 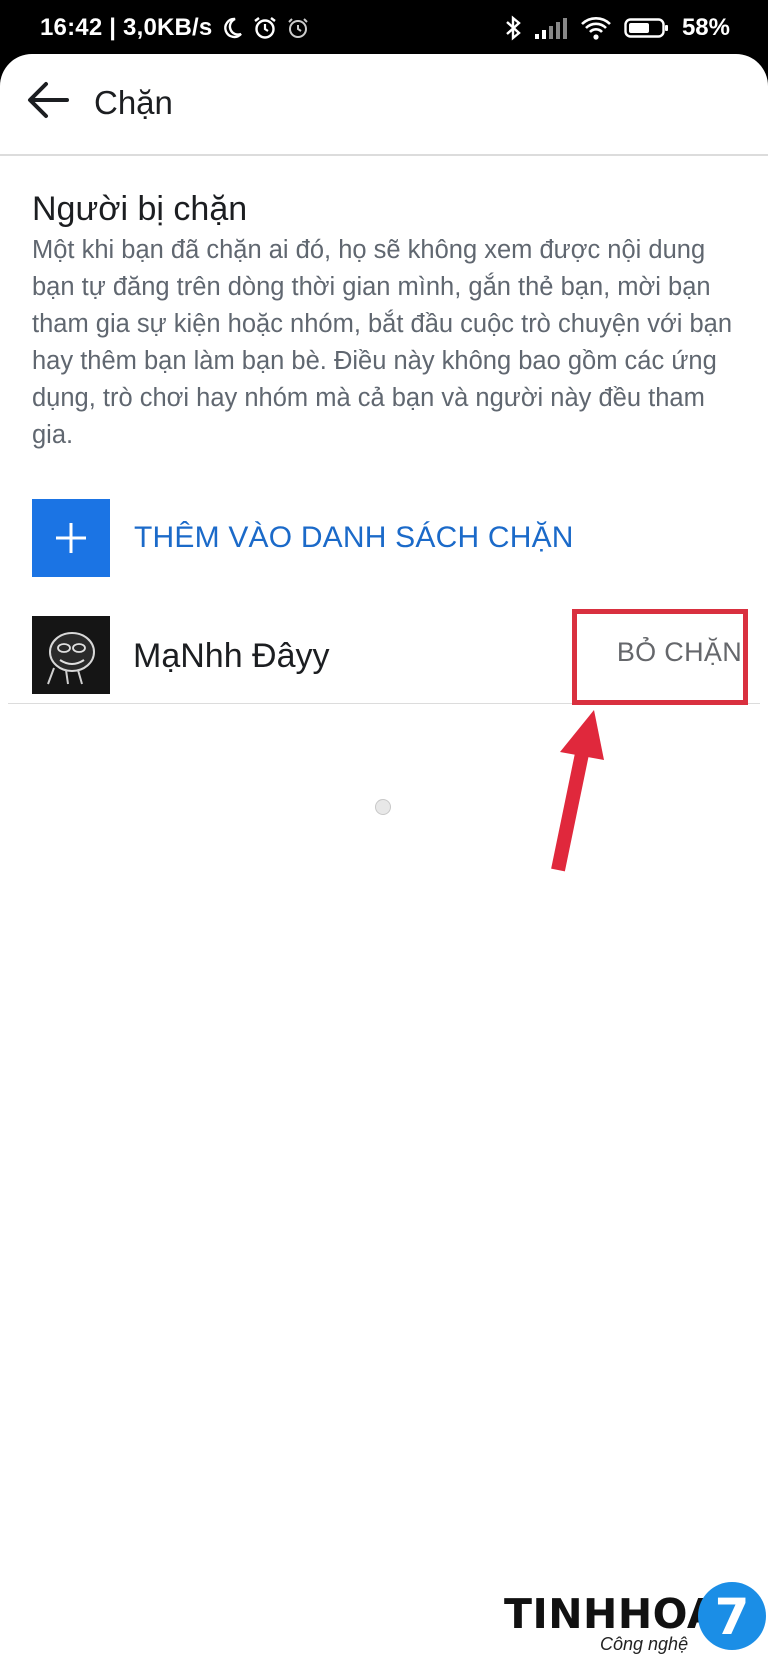 What do you see at coordinates (231, 656) in the screenshot?
I see `blocked-user-name: MạNhh Đâyy` at bounding box center [231, 656].